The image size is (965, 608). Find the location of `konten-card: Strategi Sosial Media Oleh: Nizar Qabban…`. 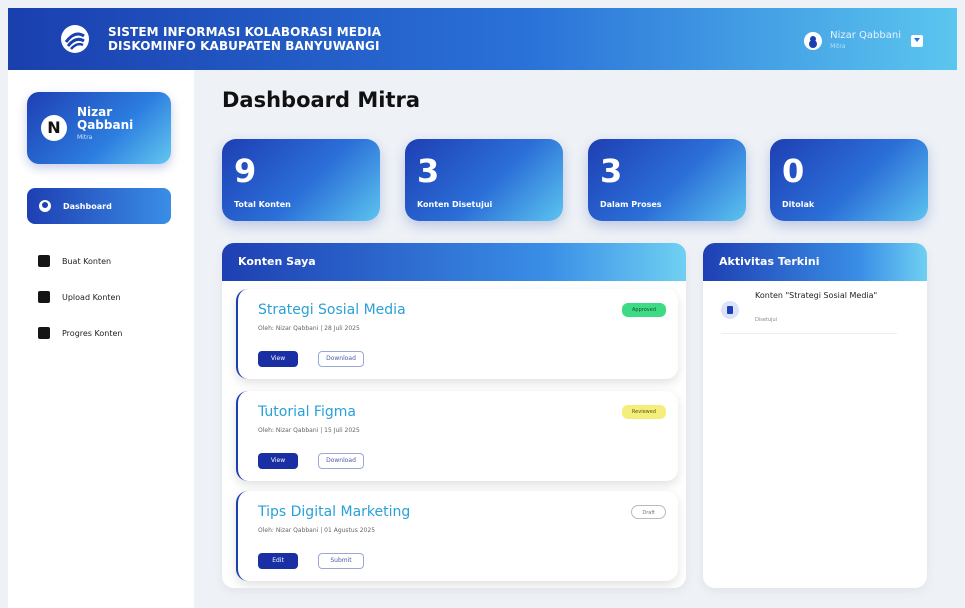

konten-card: Strategi Sosial Media Oleh: Nizar Qabban… is located at coordinates (457, 334).